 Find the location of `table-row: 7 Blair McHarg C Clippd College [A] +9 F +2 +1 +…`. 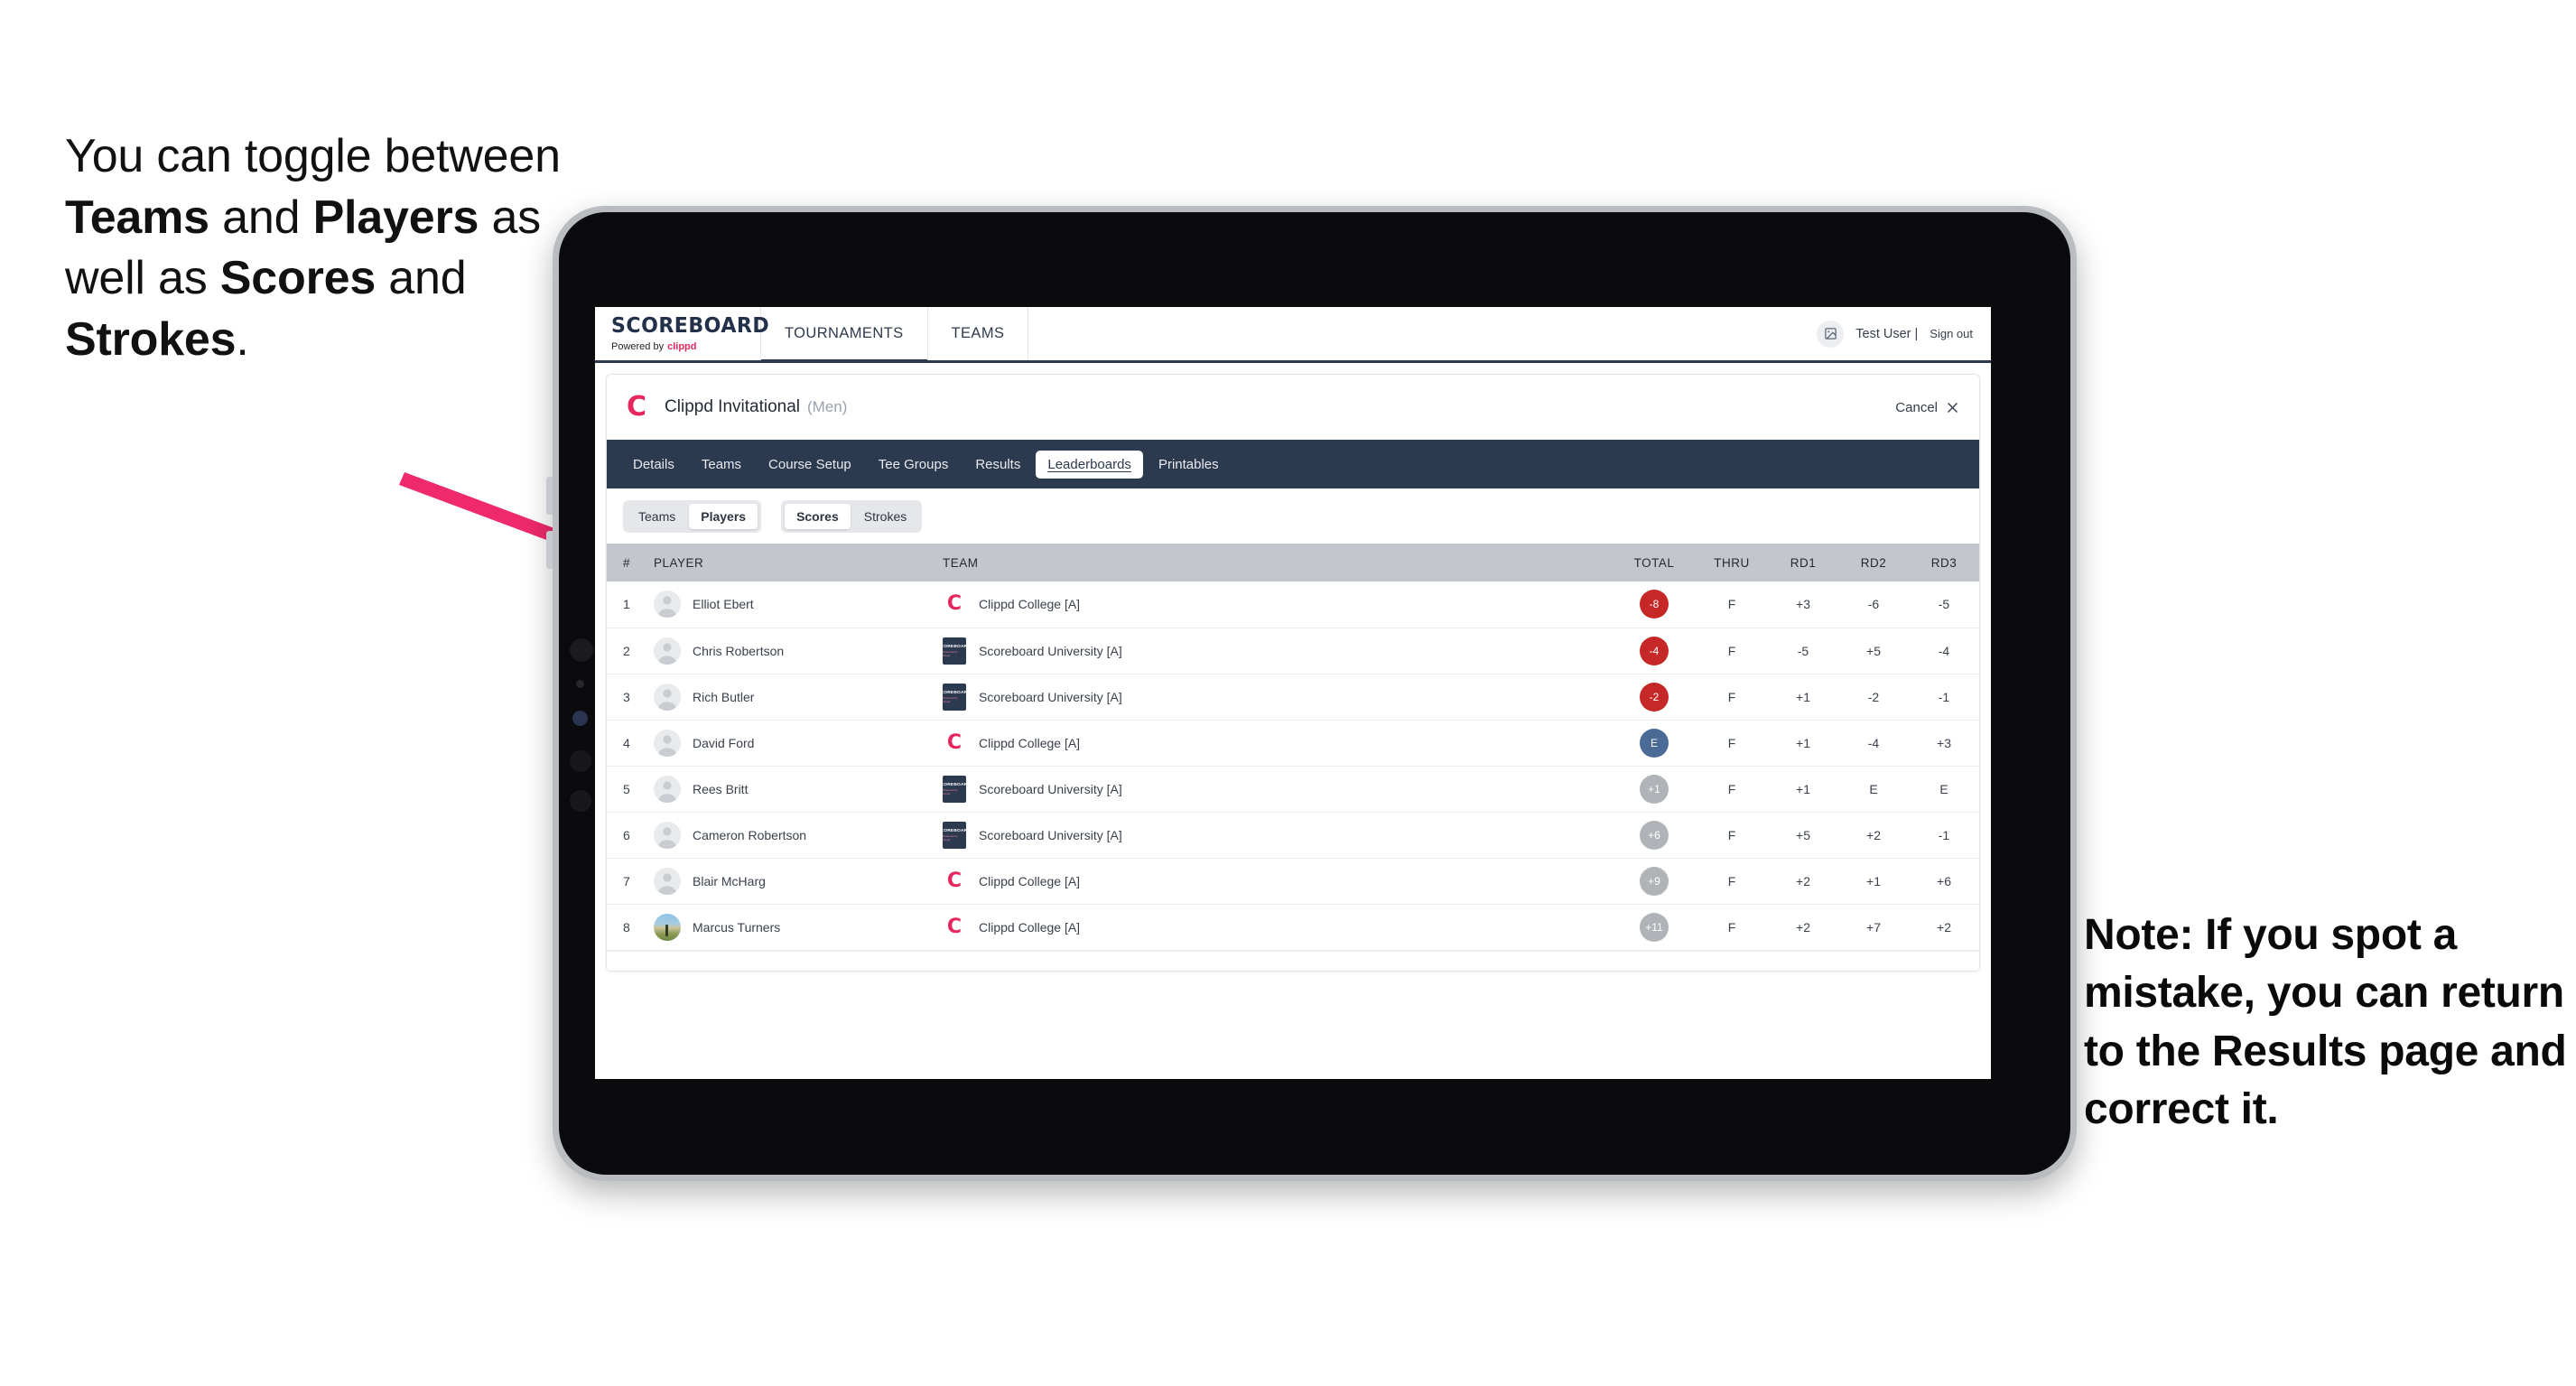

table-row: 7 Blair McHarg C Clippd College [A] +9 F +2 +1 +… is located at coordinates (1293, 881).